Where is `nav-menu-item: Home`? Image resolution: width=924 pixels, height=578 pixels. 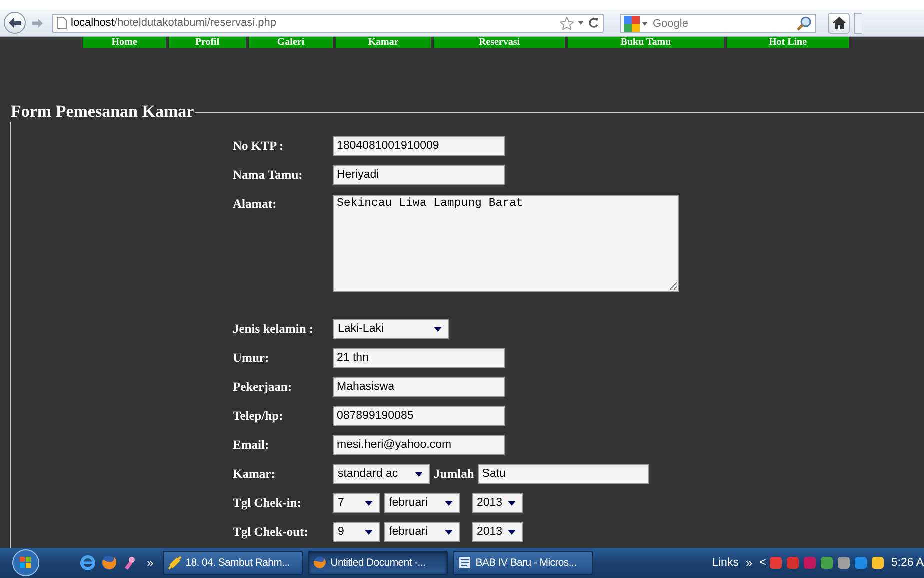 nav-menu-item: Home is located at coordinates (124, 42).